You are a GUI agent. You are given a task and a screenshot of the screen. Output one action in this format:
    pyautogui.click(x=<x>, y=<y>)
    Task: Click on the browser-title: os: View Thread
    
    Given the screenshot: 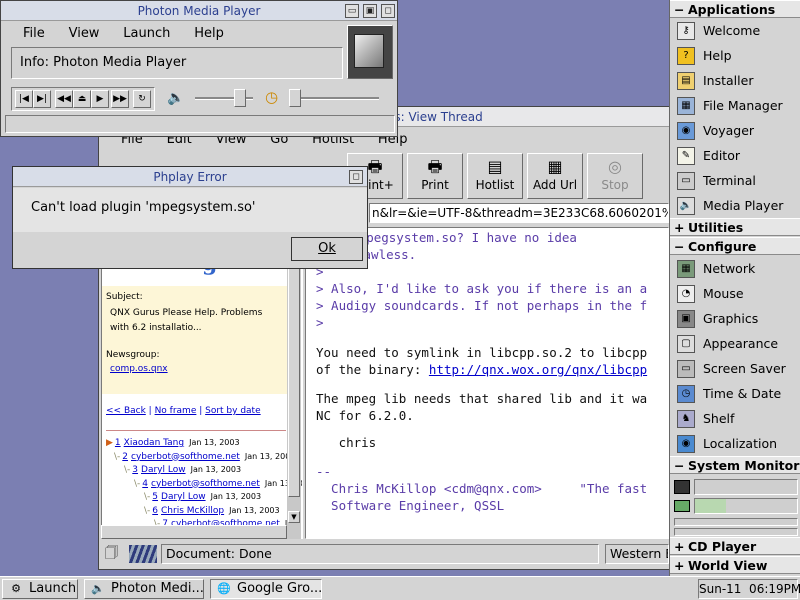 What is the action you would take?
    pyautogui.click(x=526, y=117)
    